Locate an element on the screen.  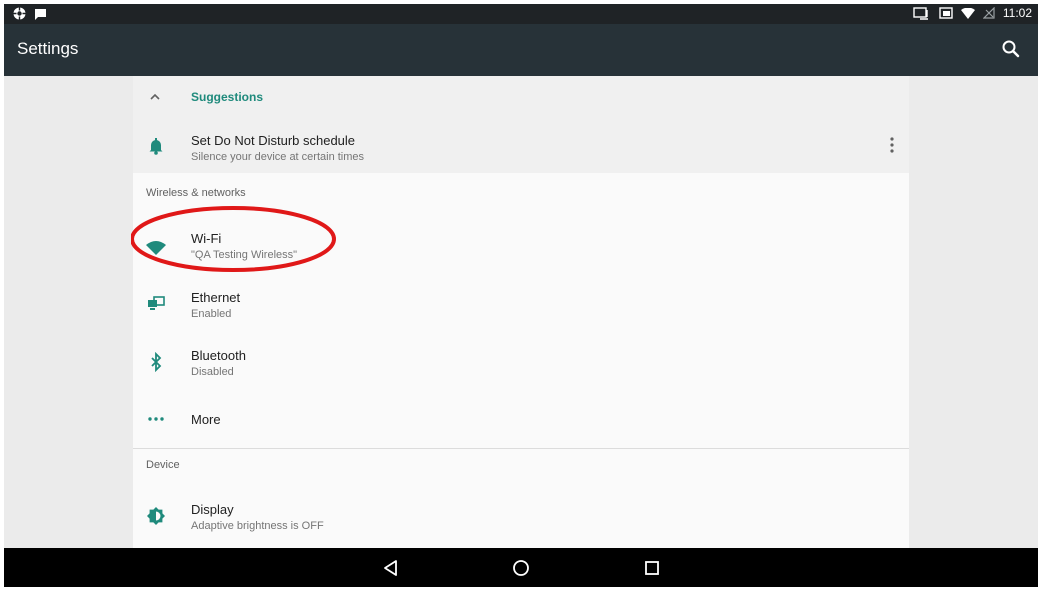
more-item: More is located at coordinates (521, 419).